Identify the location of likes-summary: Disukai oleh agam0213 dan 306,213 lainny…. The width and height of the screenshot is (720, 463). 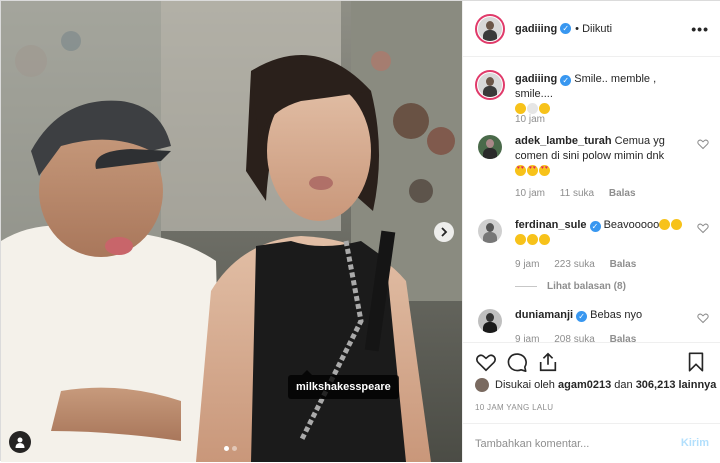
(595, 385).